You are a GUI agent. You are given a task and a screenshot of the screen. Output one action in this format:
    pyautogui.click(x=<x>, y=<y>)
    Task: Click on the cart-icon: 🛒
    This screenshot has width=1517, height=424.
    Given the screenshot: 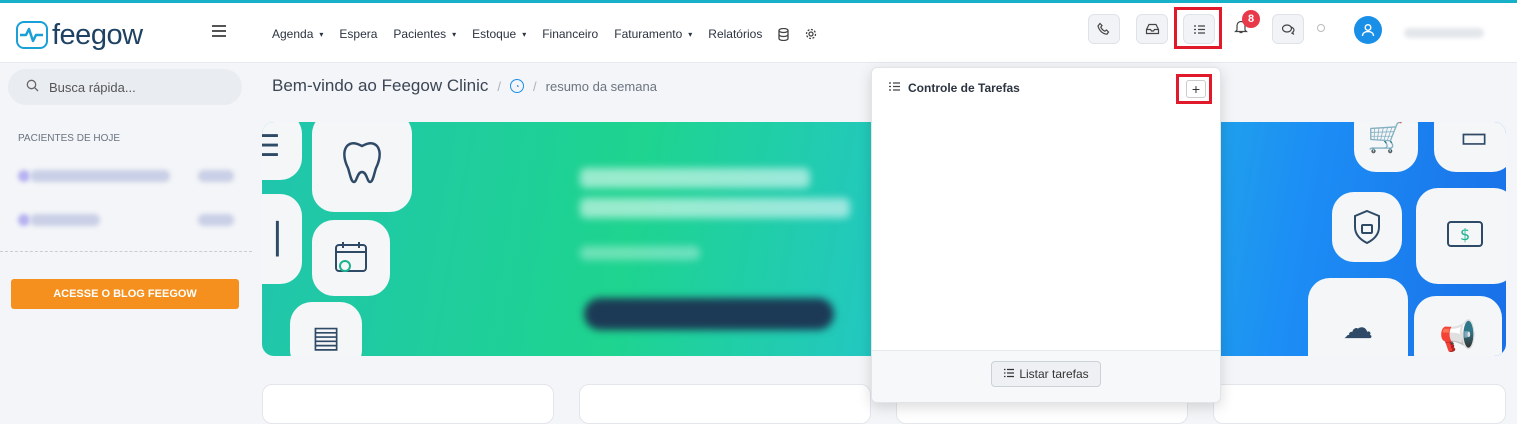 What is the action you would take?
    pyautogui.click(x=1386, y=147)
    